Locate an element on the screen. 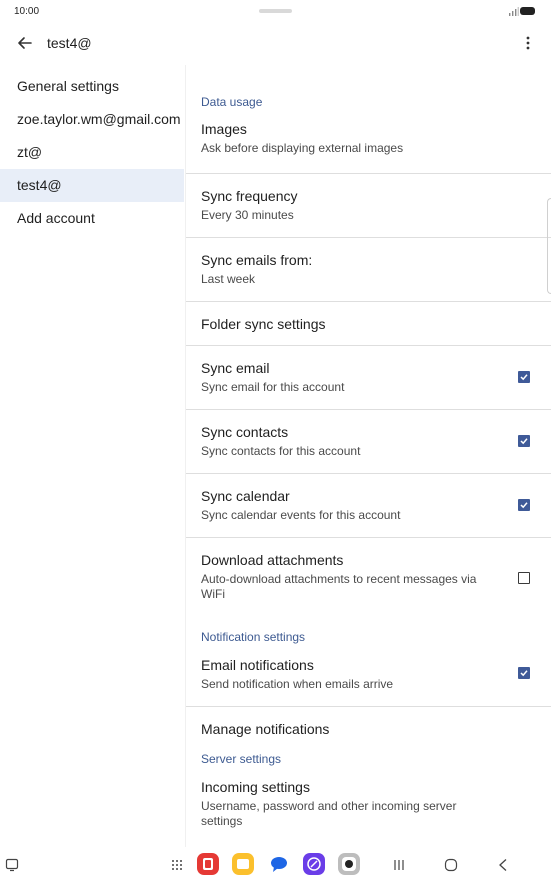 The width and height of the screenshot is (551, 882). status-bar: 10:00 is located at coordinates (275, 12).